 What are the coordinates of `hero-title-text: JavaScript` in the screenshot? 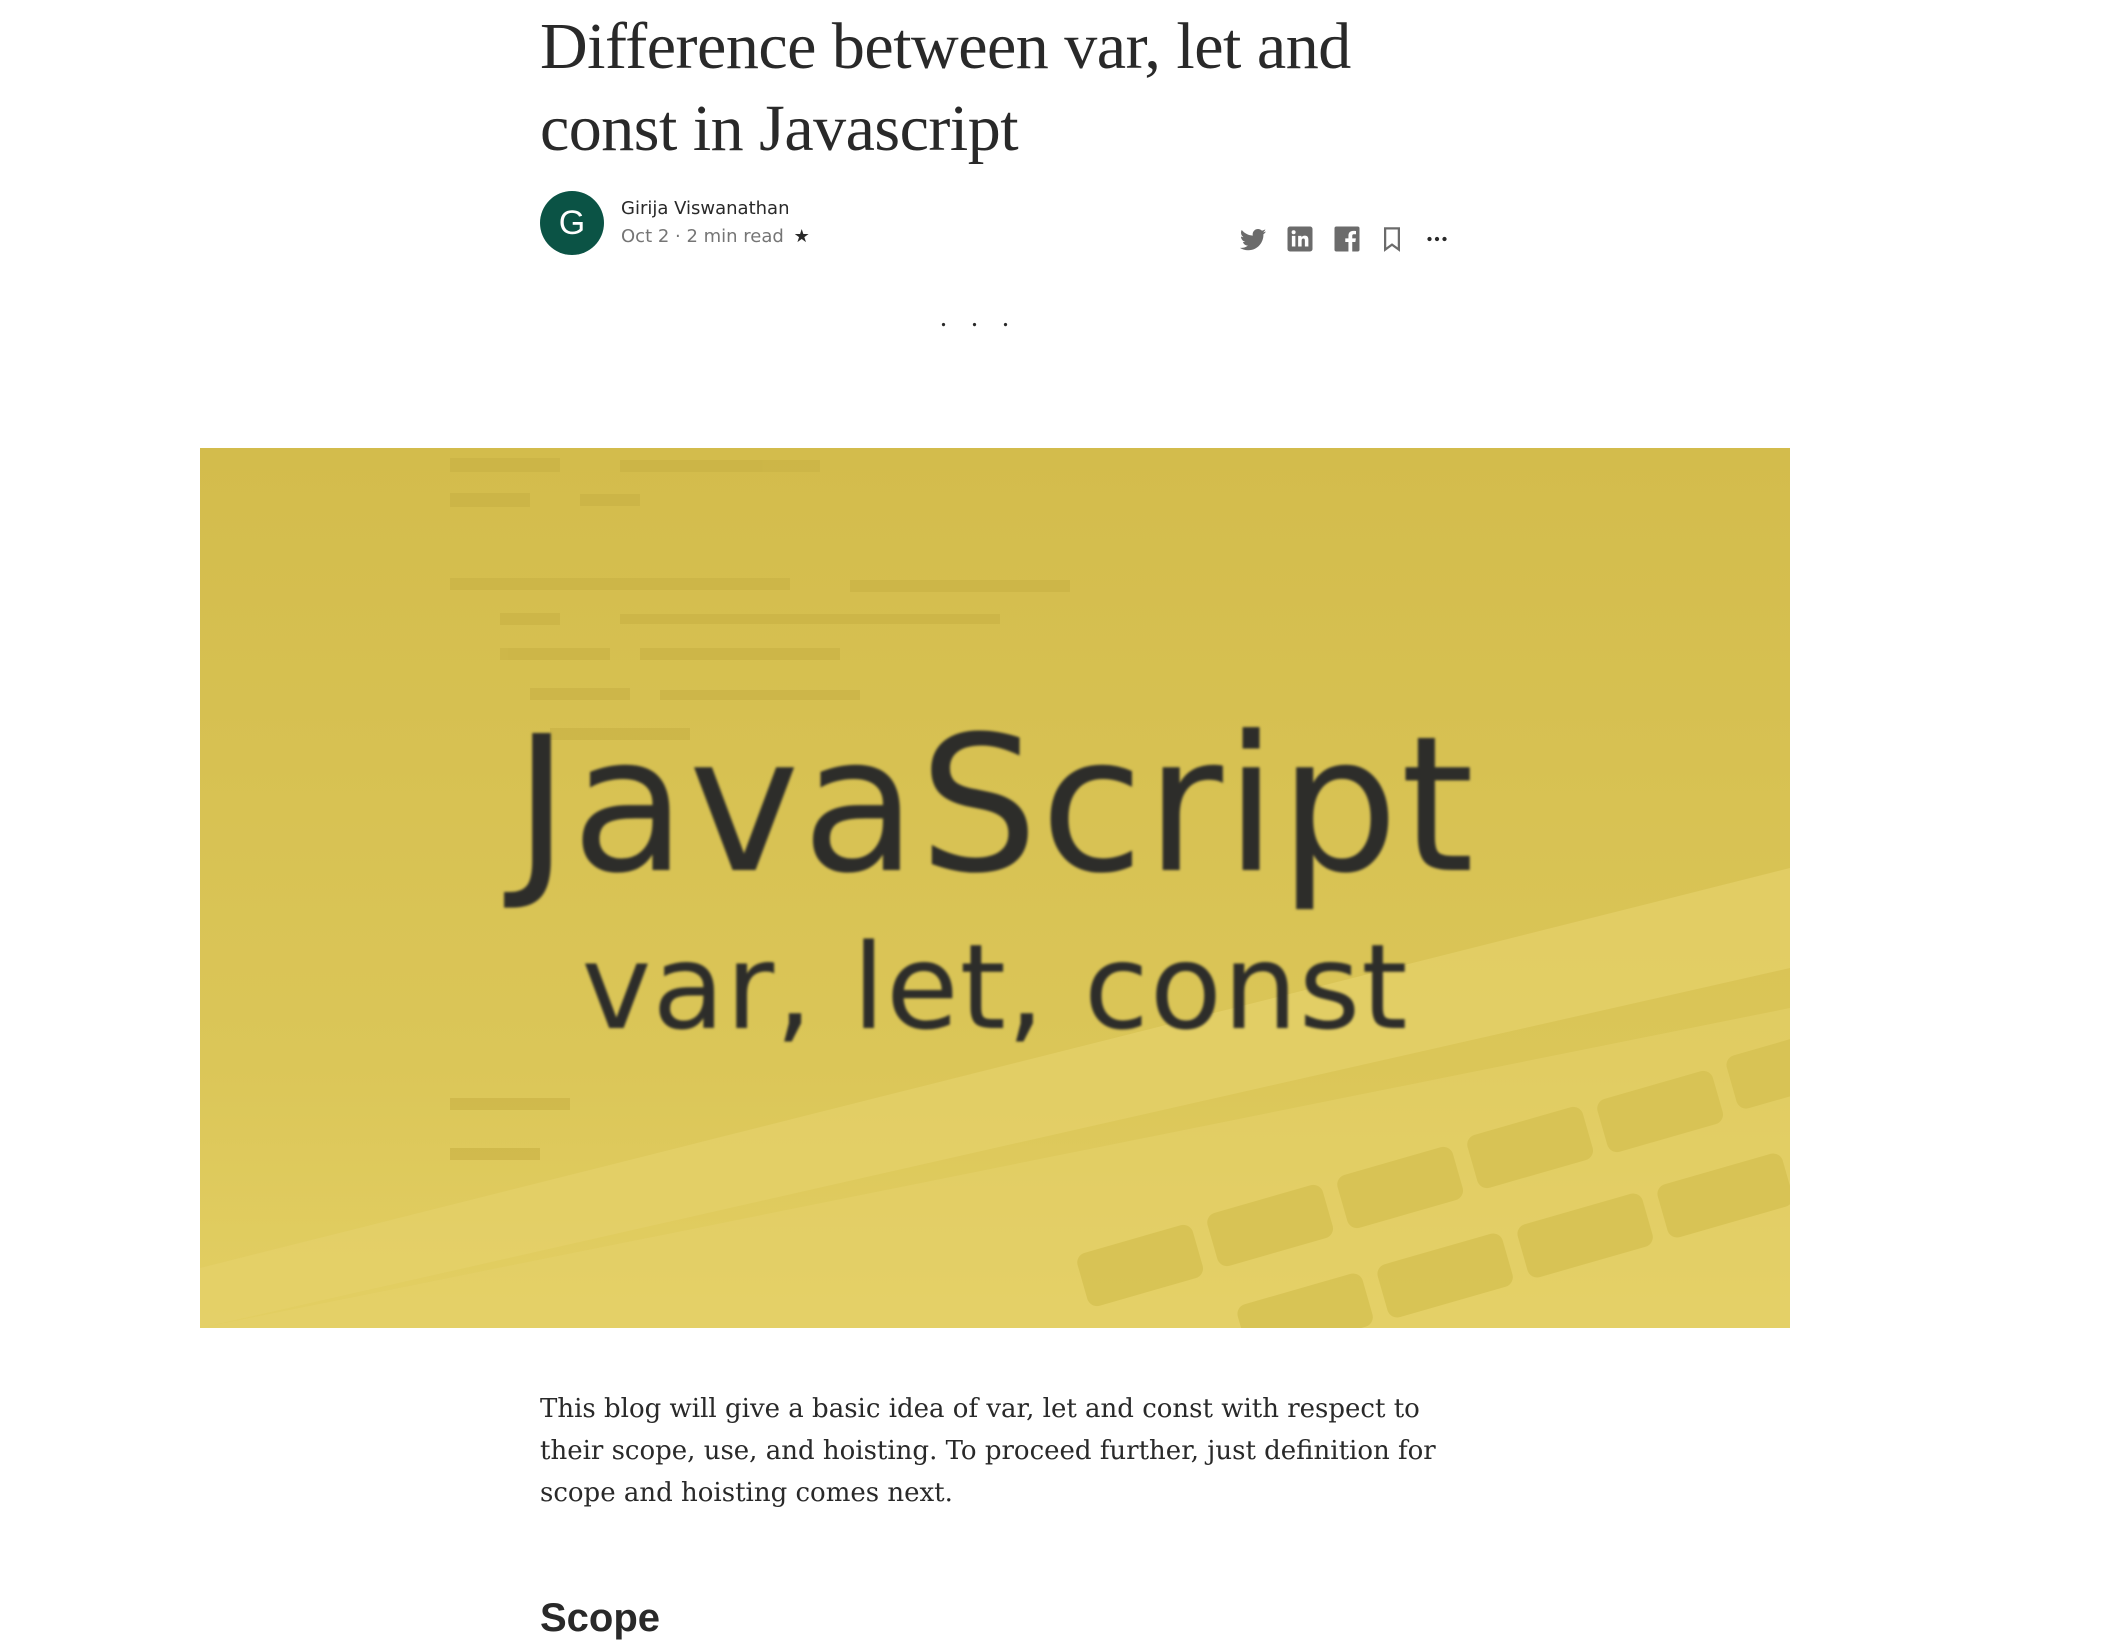 It's located at (995, 805).